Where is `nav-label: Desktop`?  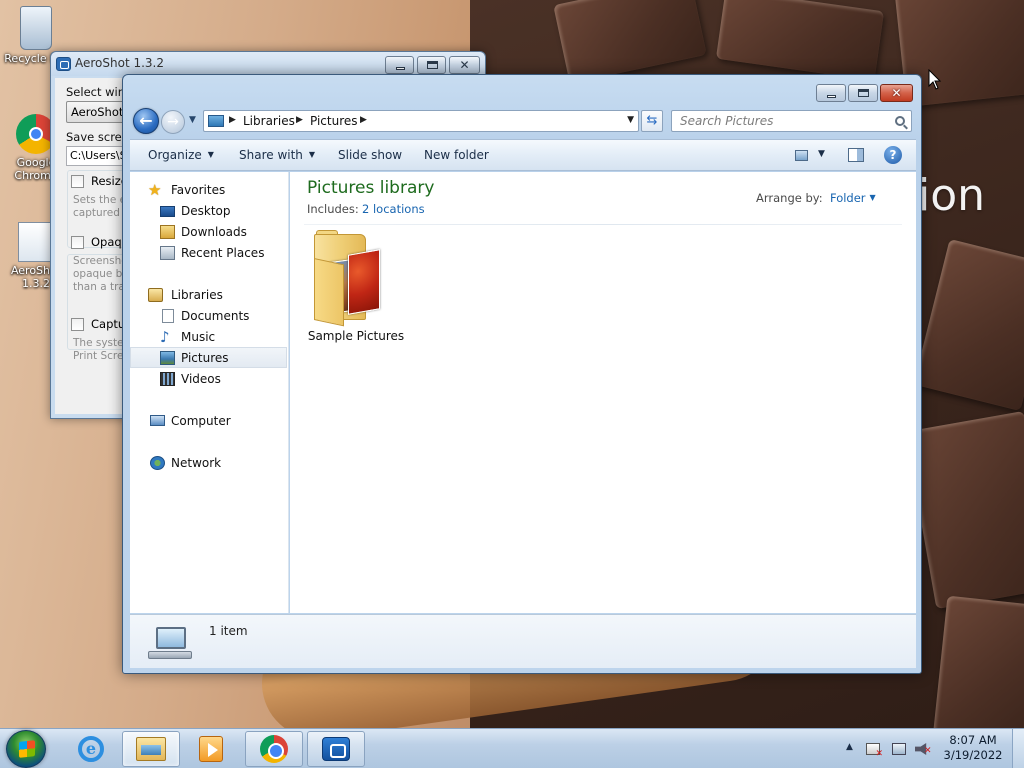
nav-label: Desktop is located at coordinates (206, 211).